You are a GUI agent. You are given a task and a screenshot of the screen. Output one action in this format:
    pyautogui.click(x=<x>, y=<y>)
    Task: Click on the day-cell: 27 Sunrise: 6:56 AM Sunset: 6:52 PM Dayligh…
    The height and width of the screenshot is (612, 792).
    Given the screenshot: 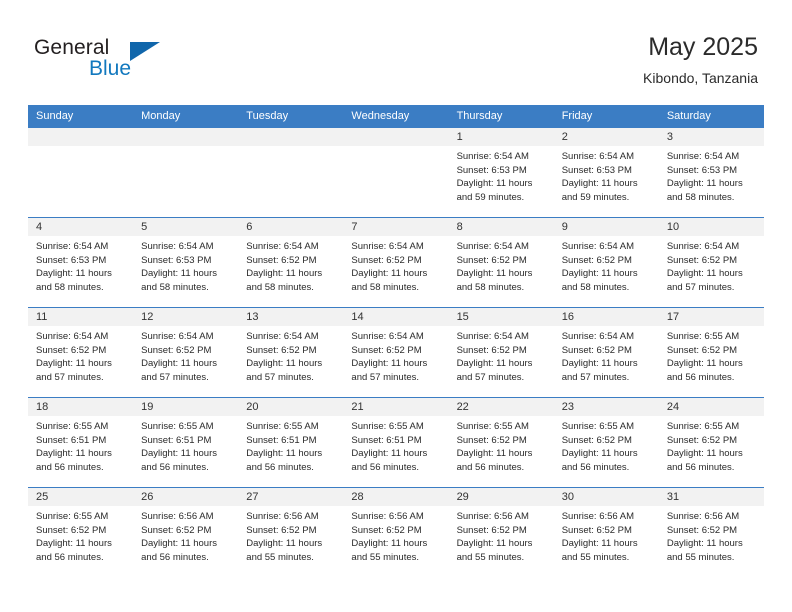 What is the action you would take?
    pyautogui.click(x=291, y=532)
    